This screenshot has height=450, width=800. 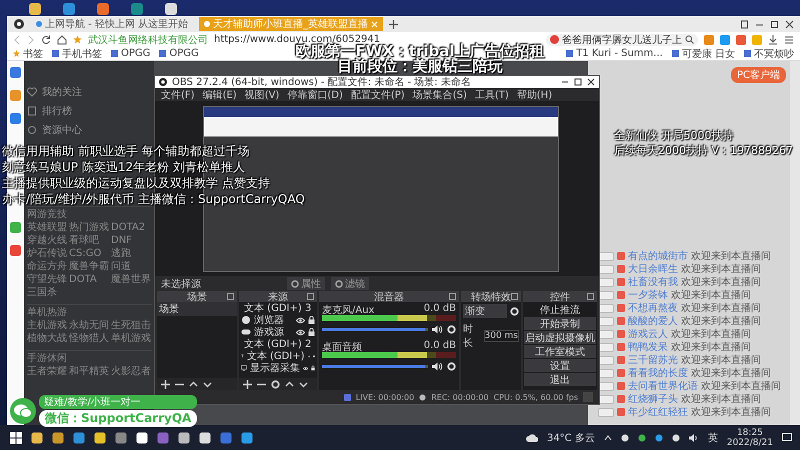 What do you see at coordinates (653, 308) in the screenshot?
I see `chat-username: 不想再熬夜` at bounding box center [653, 308].